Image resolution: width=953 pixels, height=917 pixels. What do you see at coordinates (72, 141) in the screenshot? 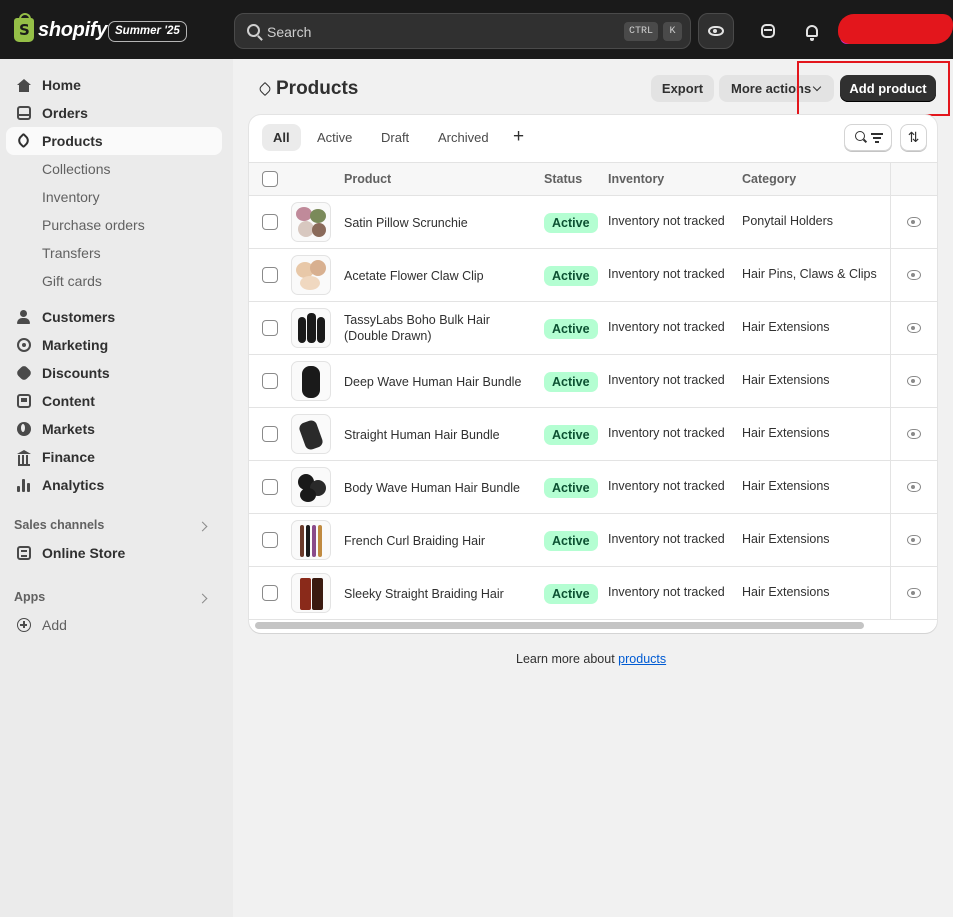
I see `sidebar-item-label: Products` at bounding box center [72, 141].